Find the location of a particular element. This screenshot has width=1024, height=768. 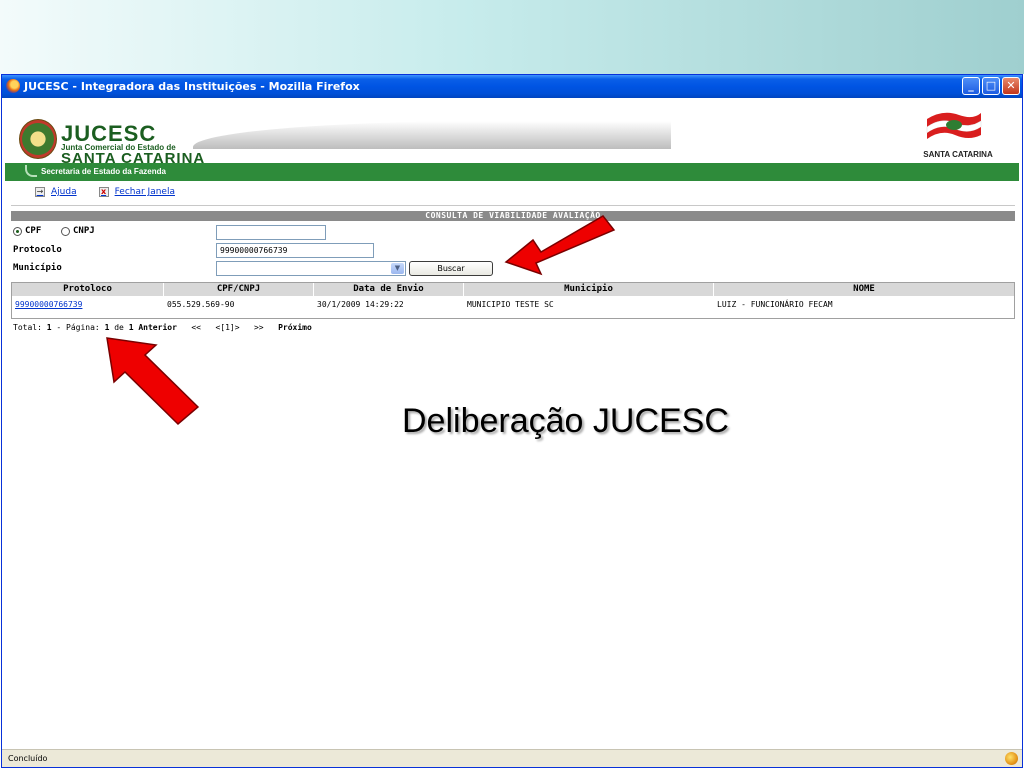

slide-caption: Deliberação JUCESC is located at coordinates (565, 421).